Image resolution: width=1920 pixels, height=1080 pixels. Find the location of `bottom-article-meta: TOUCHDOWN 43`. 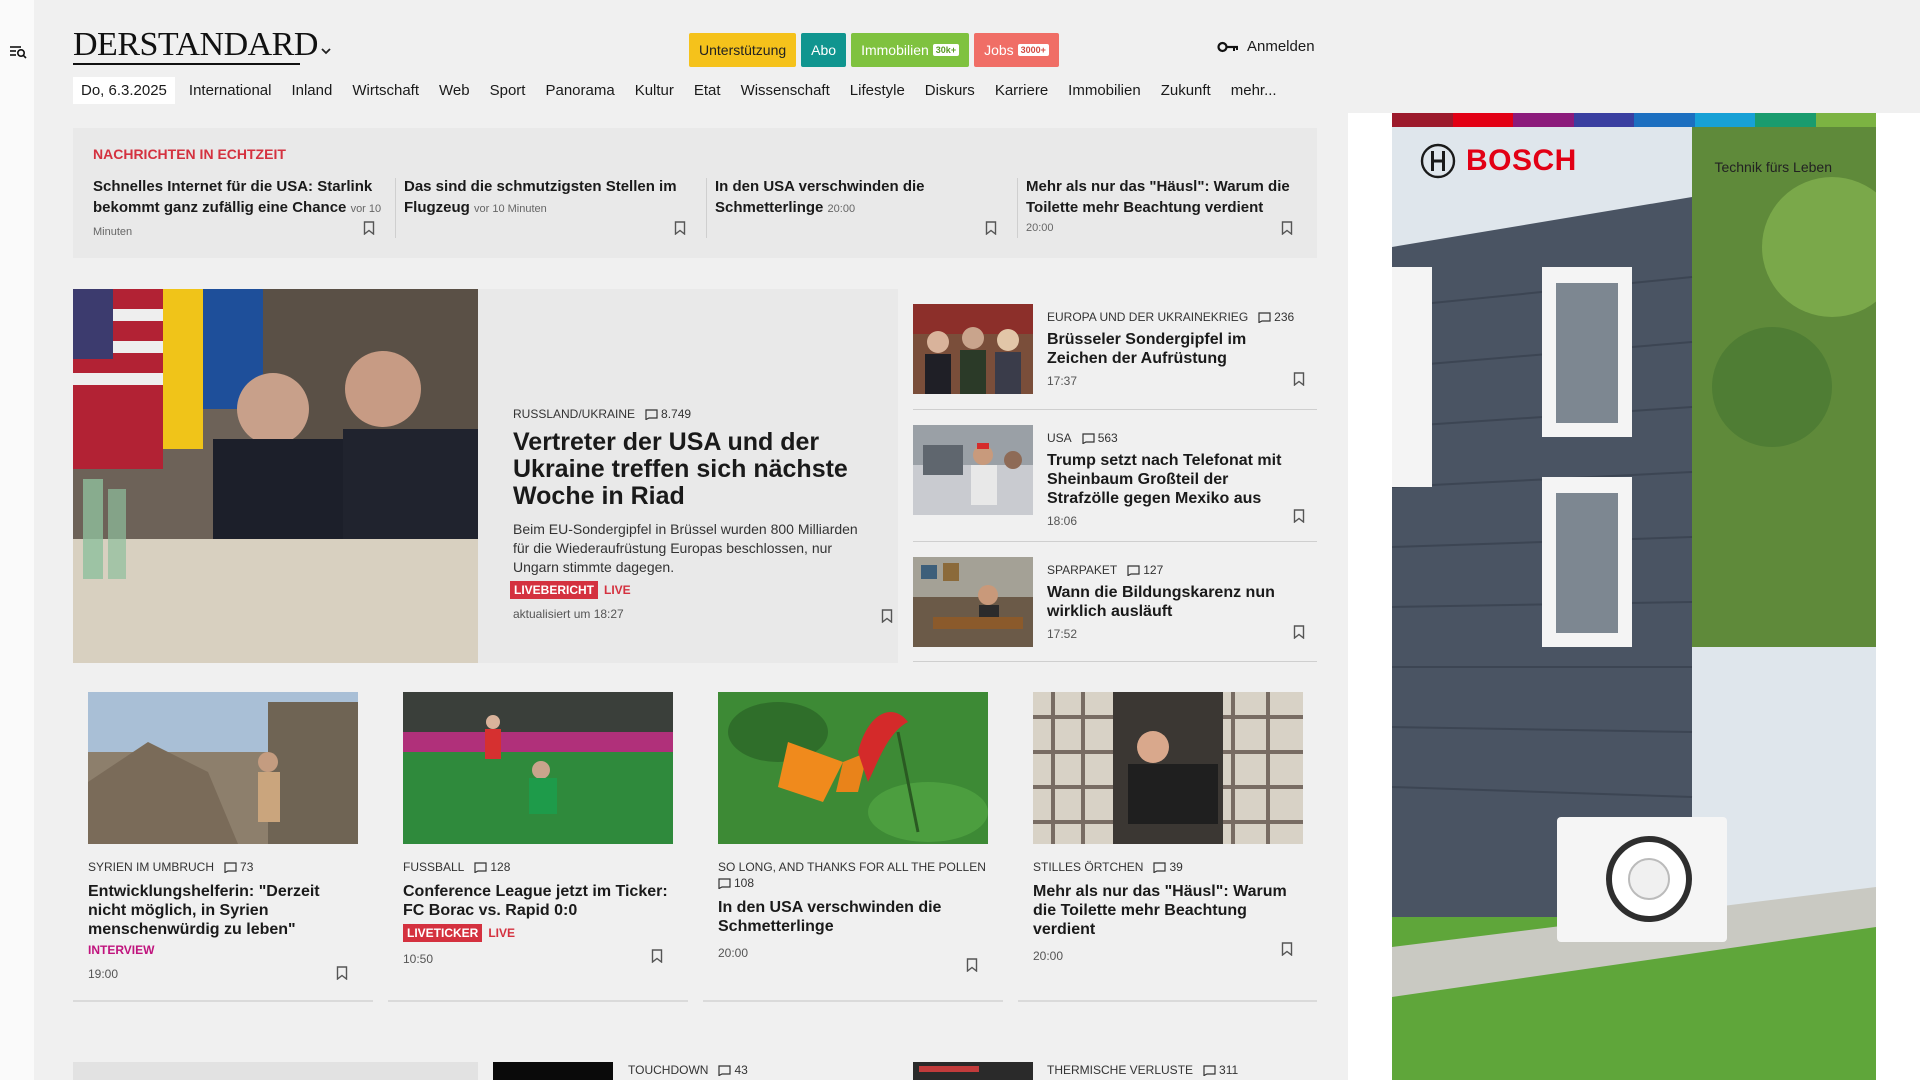

bottom-article-meta: TOUCHDOWN 43 is located at coordinates (688, 1070).